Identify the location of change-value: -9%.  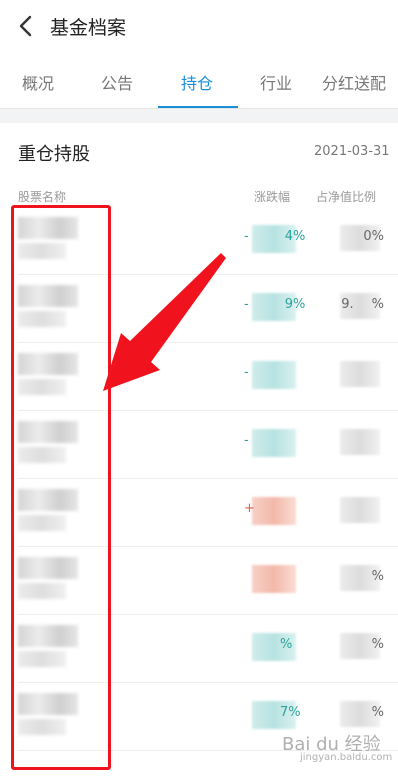
(275, 304).